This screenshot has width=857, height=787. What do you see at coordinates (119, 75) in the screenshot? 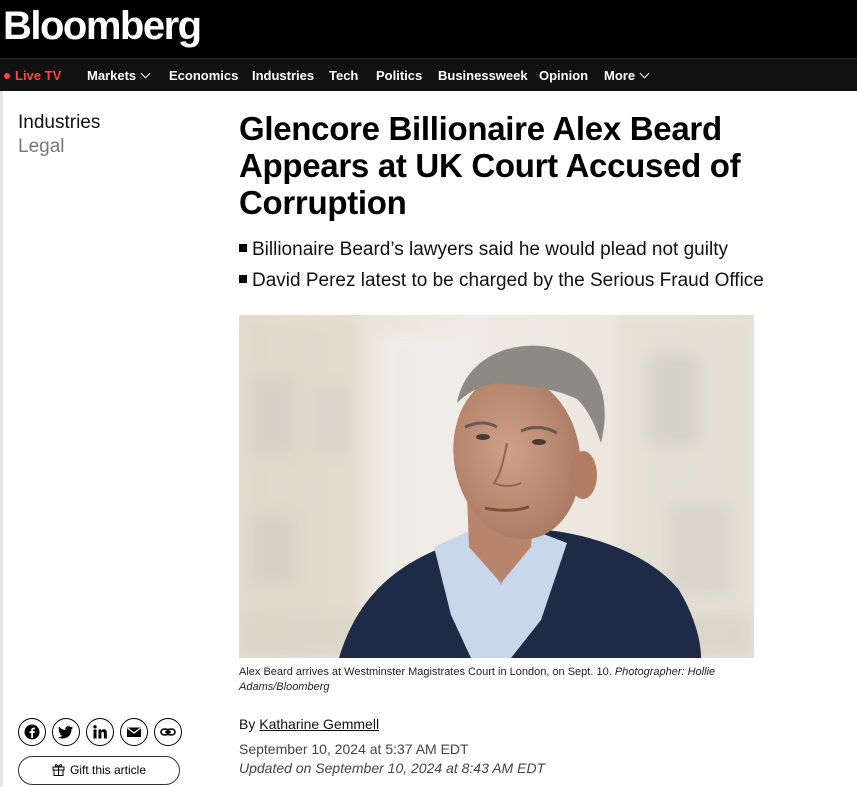
I see `nav-markets: Markets` at bounding box center [119, 75].